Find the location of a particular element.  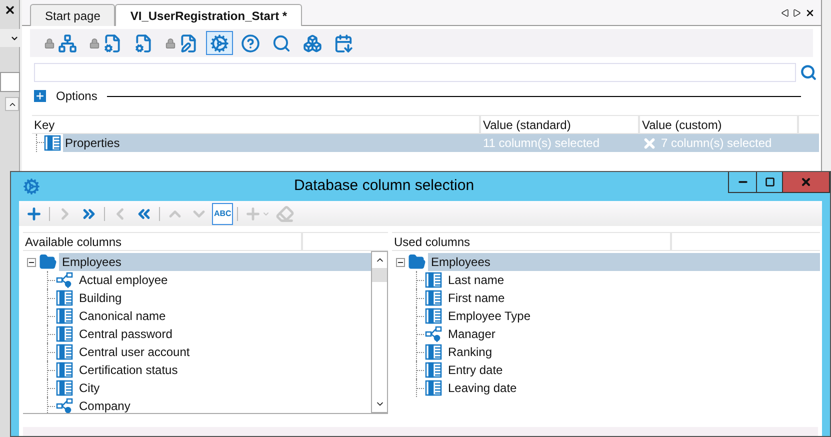

dialog-title: Database column selection is located at coordinates (384, 186).